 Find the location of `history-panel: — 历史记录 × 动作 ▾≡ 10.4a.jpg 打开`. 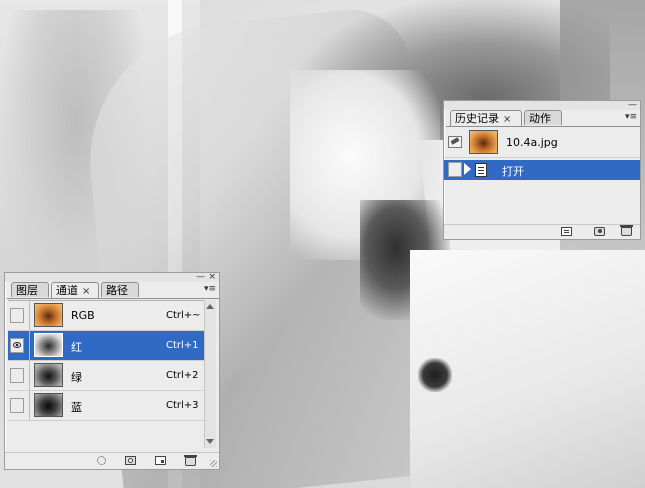

history-panel: — 历史记录 × 动作 ▾≡ 10.4a.jpg 打开 is located at coordinates (542, 170).